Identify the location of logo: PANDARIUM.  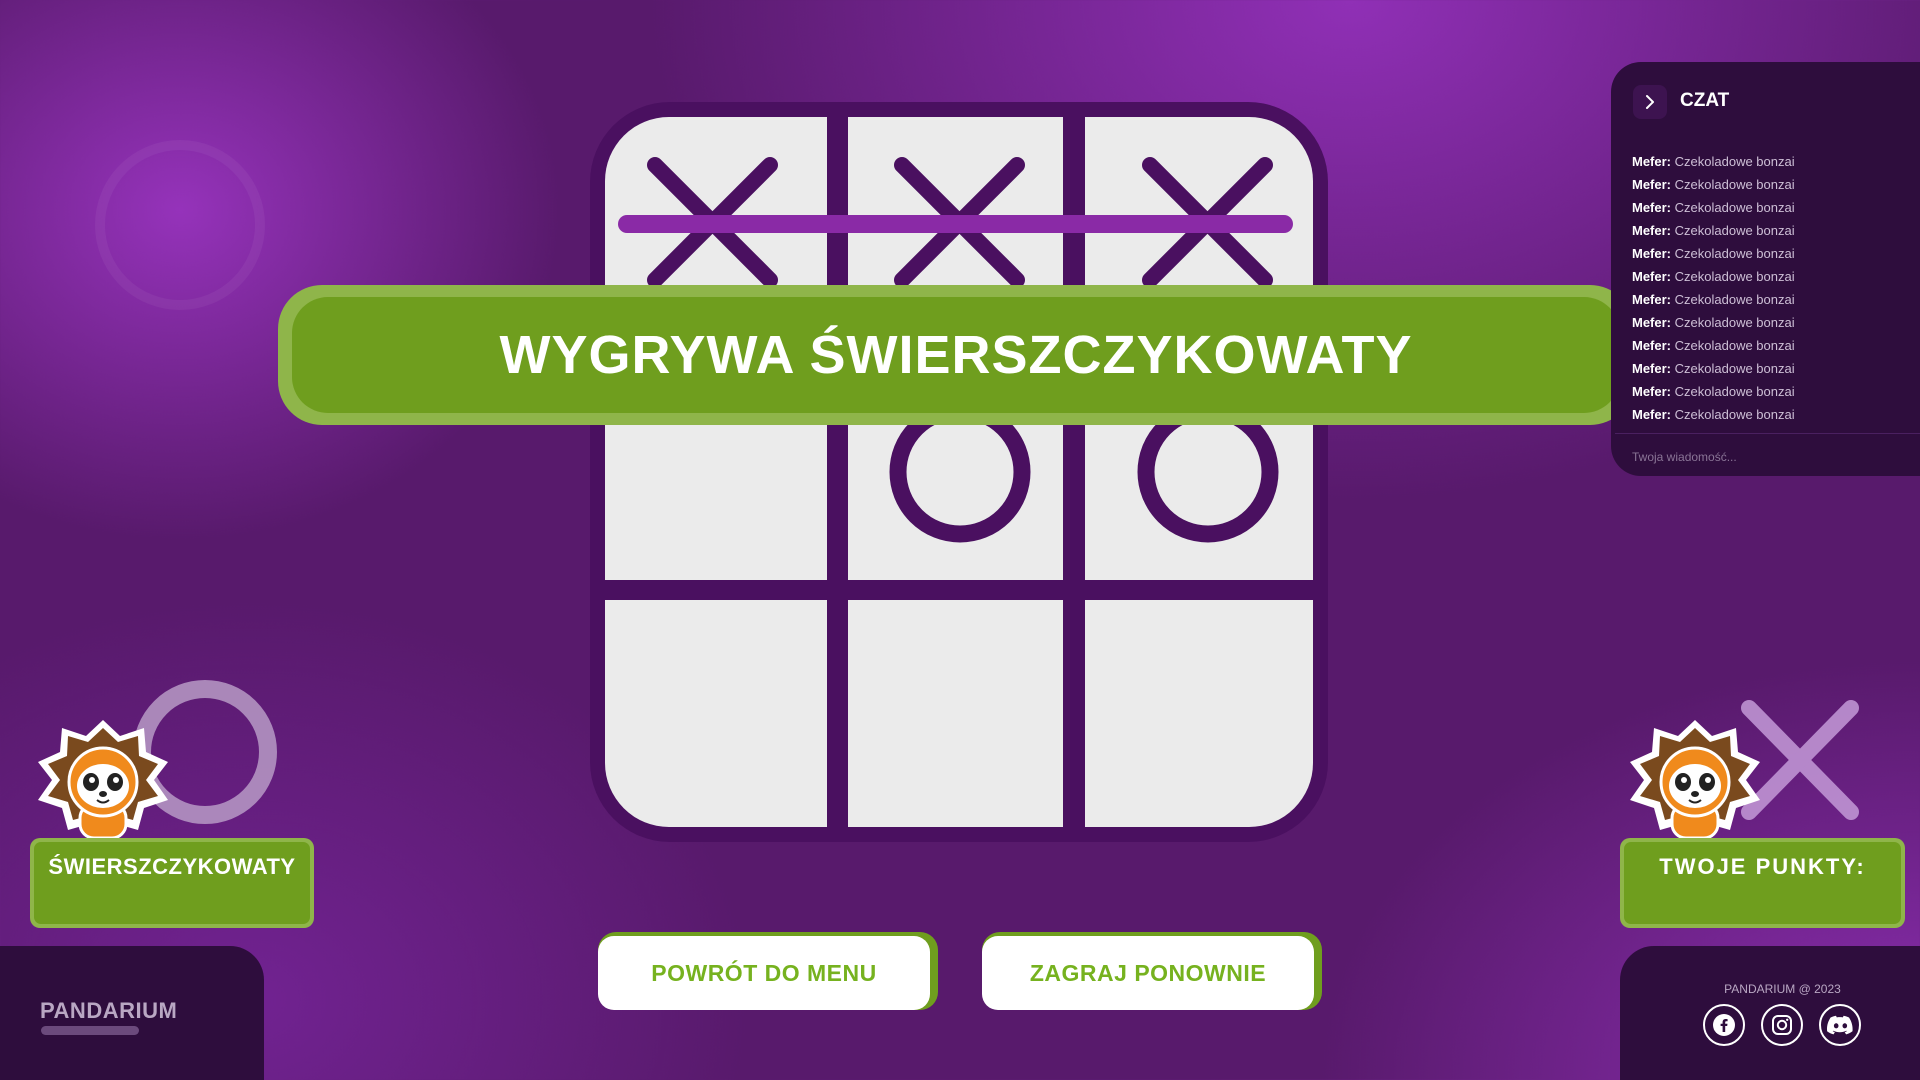
(108, 1011).